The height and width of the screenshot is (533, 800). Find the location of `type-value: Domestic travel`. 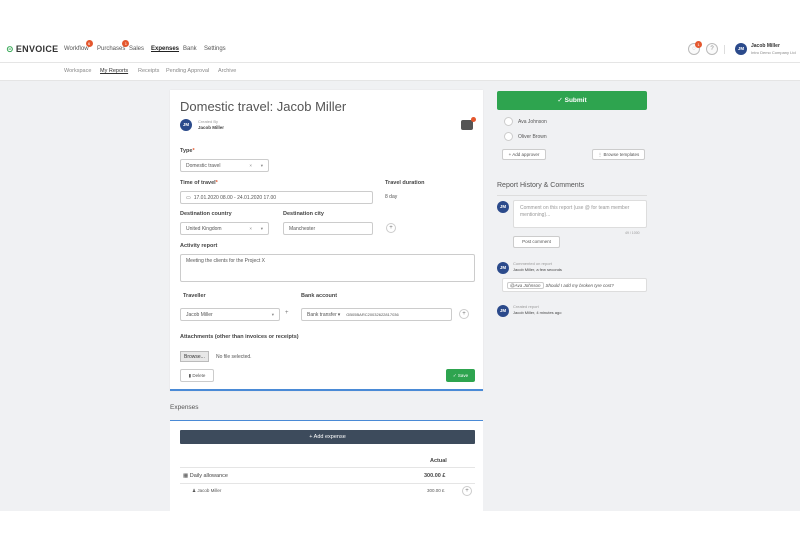

type-value: Domestic travel is located at coordinates (203, 166).